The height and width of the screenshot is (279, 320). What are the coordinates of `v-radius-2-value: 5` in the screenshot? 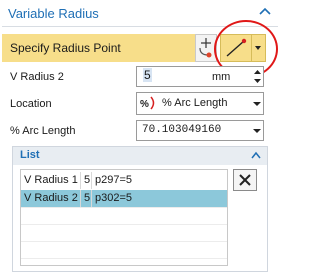 It's located at (147, 75).